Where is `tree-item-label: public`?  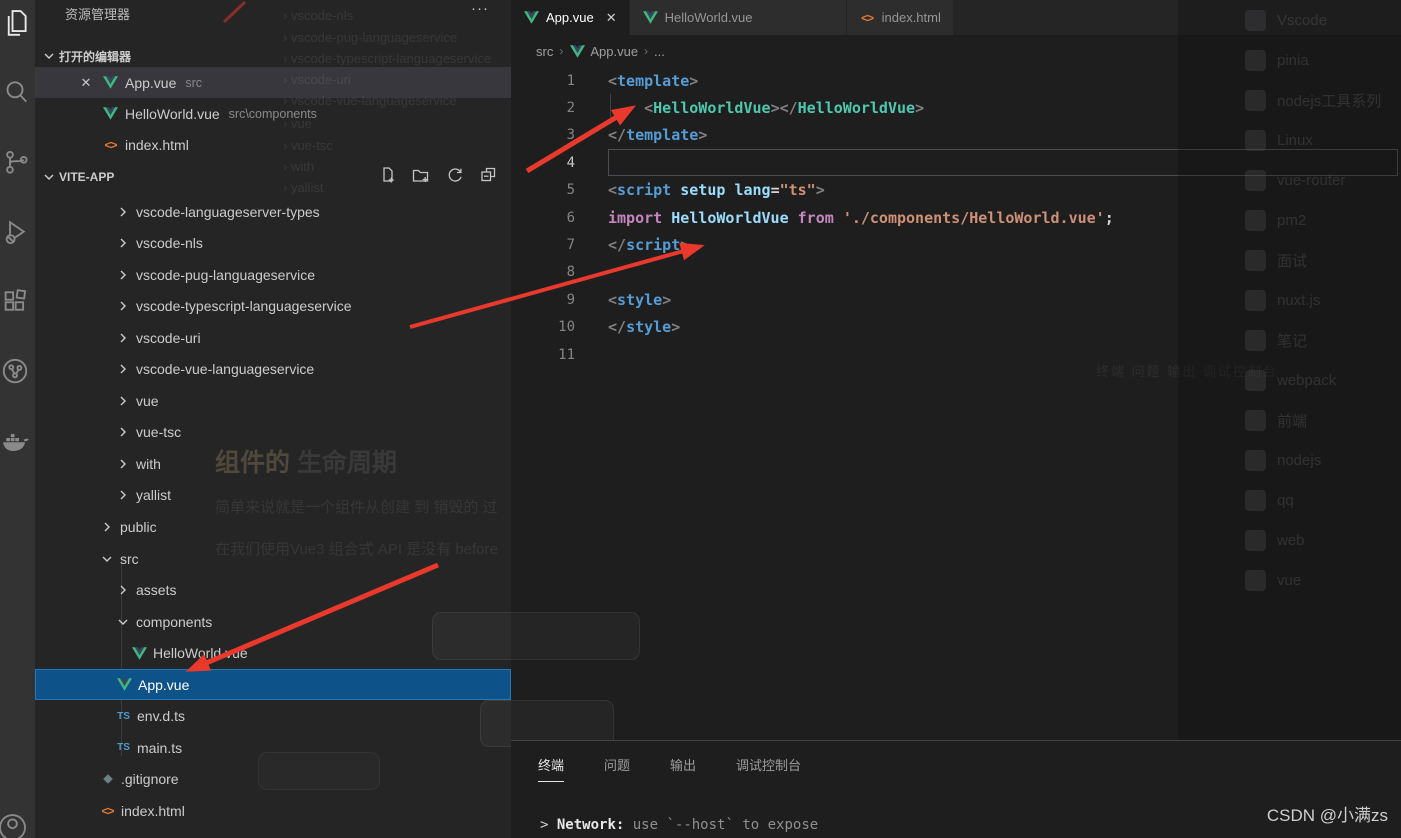
tree-item-label: public is located at coordinates (138, 527).